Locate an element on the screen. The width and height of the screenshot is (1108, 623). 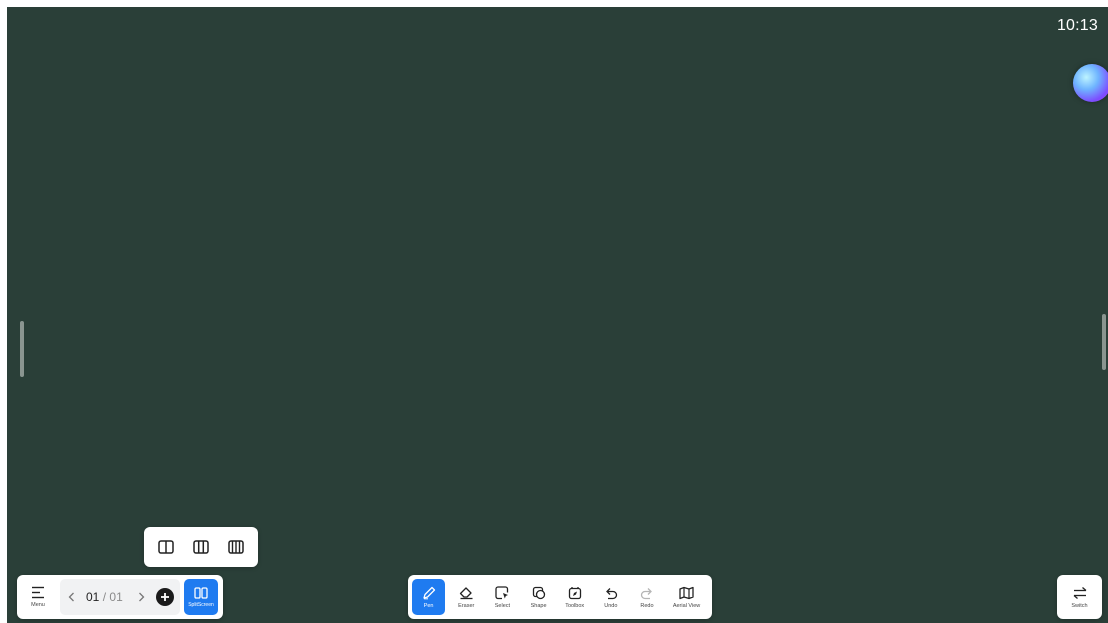
page-current: 01 is located at coordinates (93, 597).